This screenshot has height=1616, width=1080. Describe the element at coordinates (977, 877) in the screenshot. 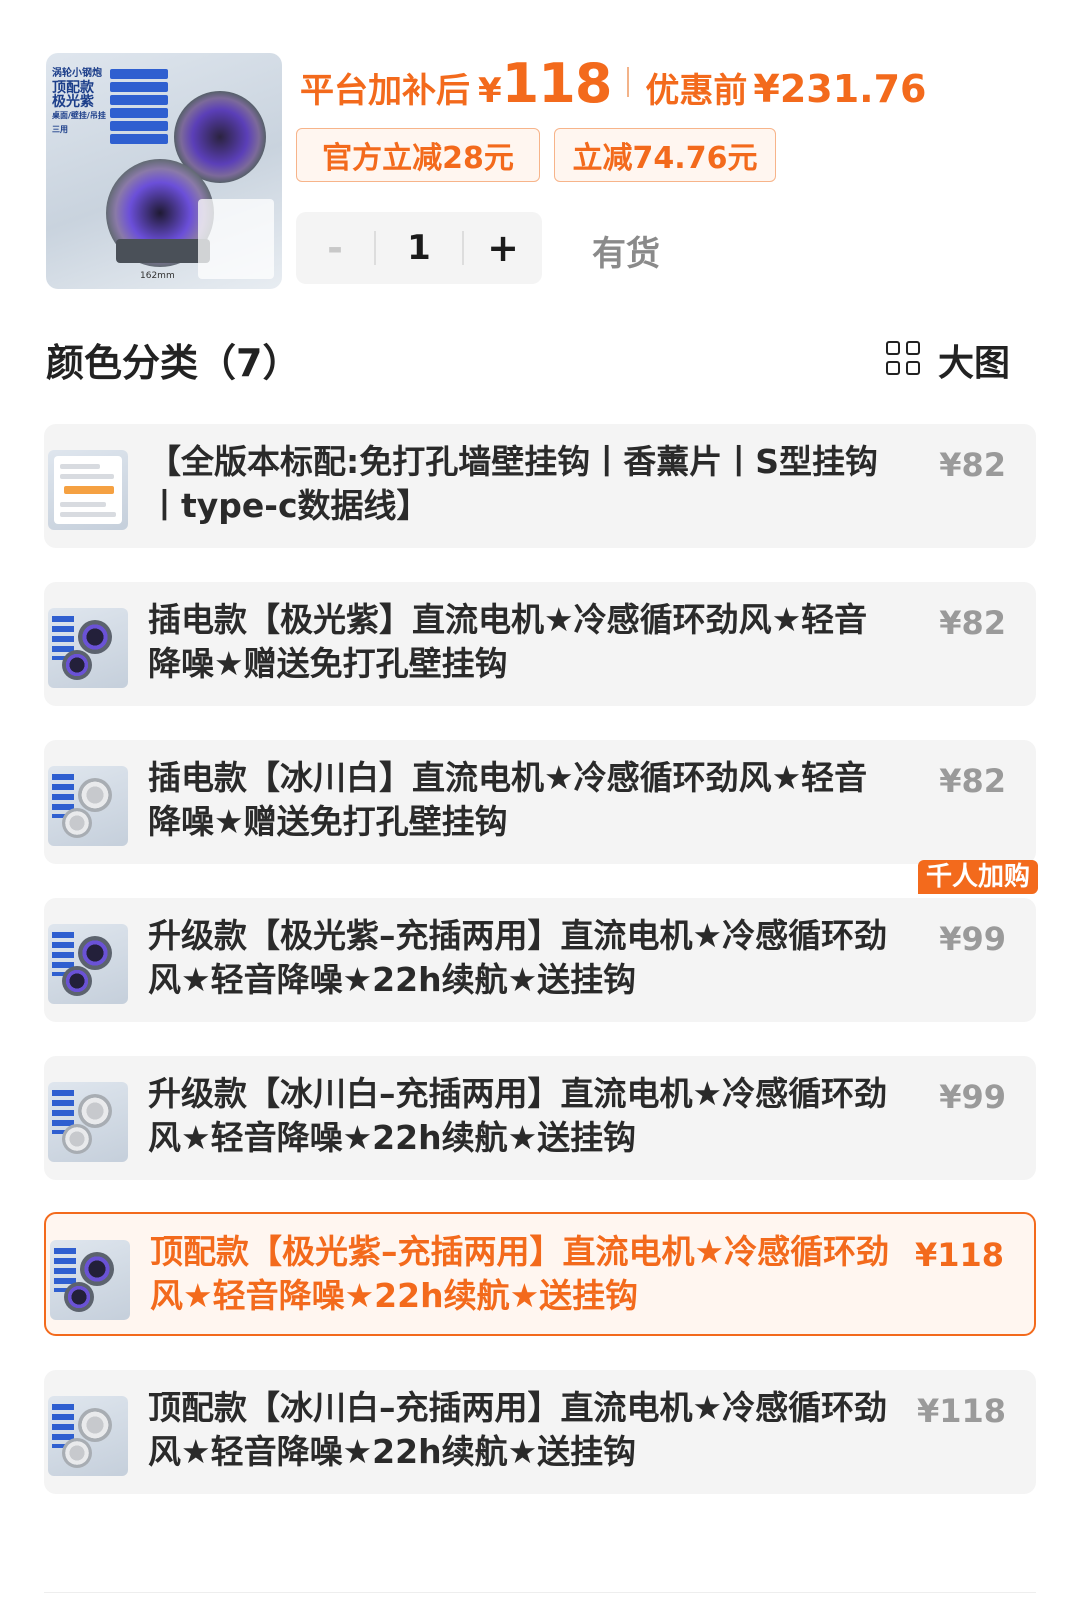

I see `popular-badge: 千人加购` at that location.